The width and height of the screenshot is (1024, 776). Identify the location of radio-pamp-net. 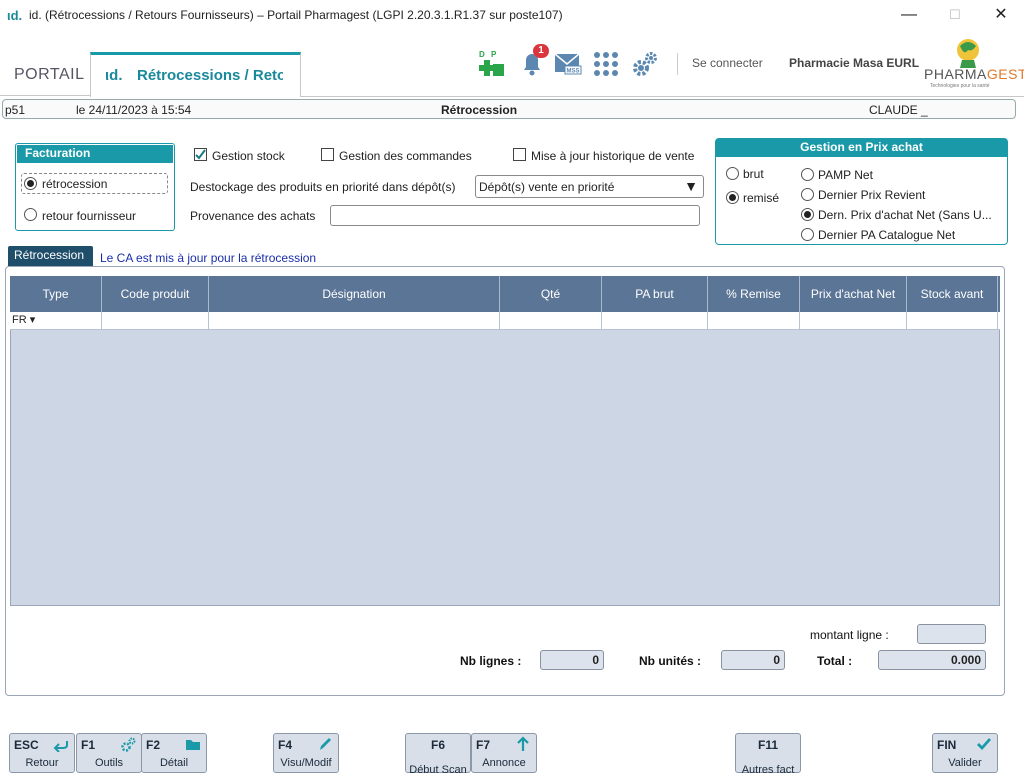
(807, 174).